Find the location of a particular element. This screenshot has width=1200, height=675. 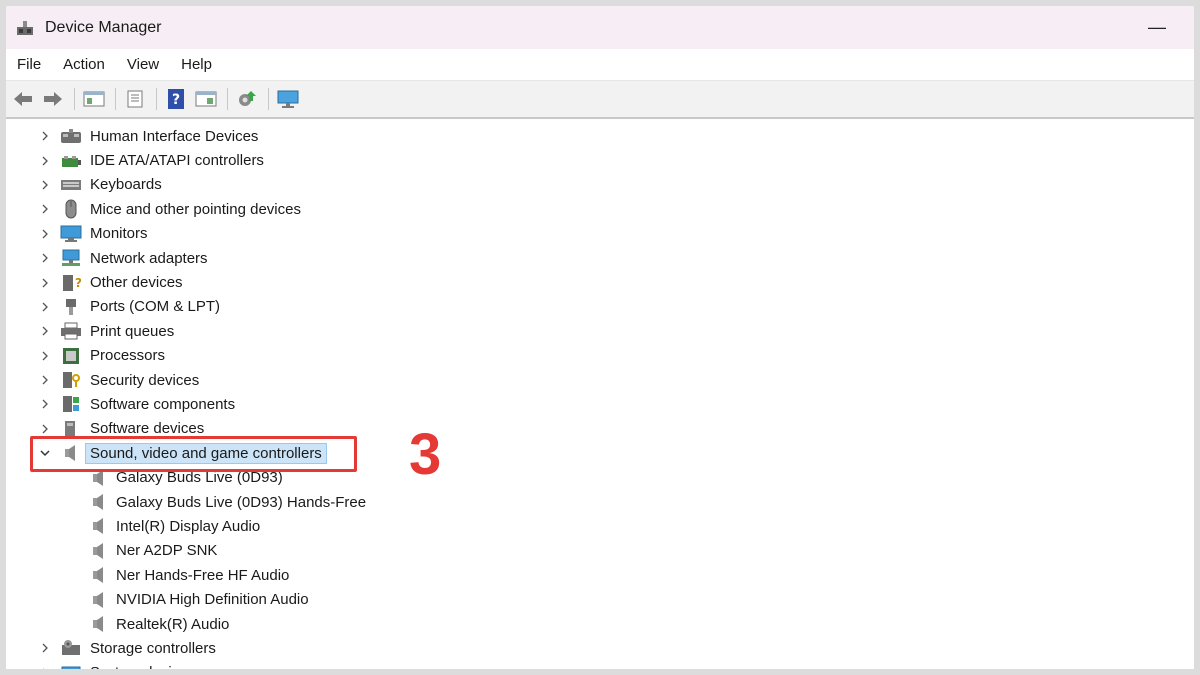

console-view-button is located at coordinates (206, 99).